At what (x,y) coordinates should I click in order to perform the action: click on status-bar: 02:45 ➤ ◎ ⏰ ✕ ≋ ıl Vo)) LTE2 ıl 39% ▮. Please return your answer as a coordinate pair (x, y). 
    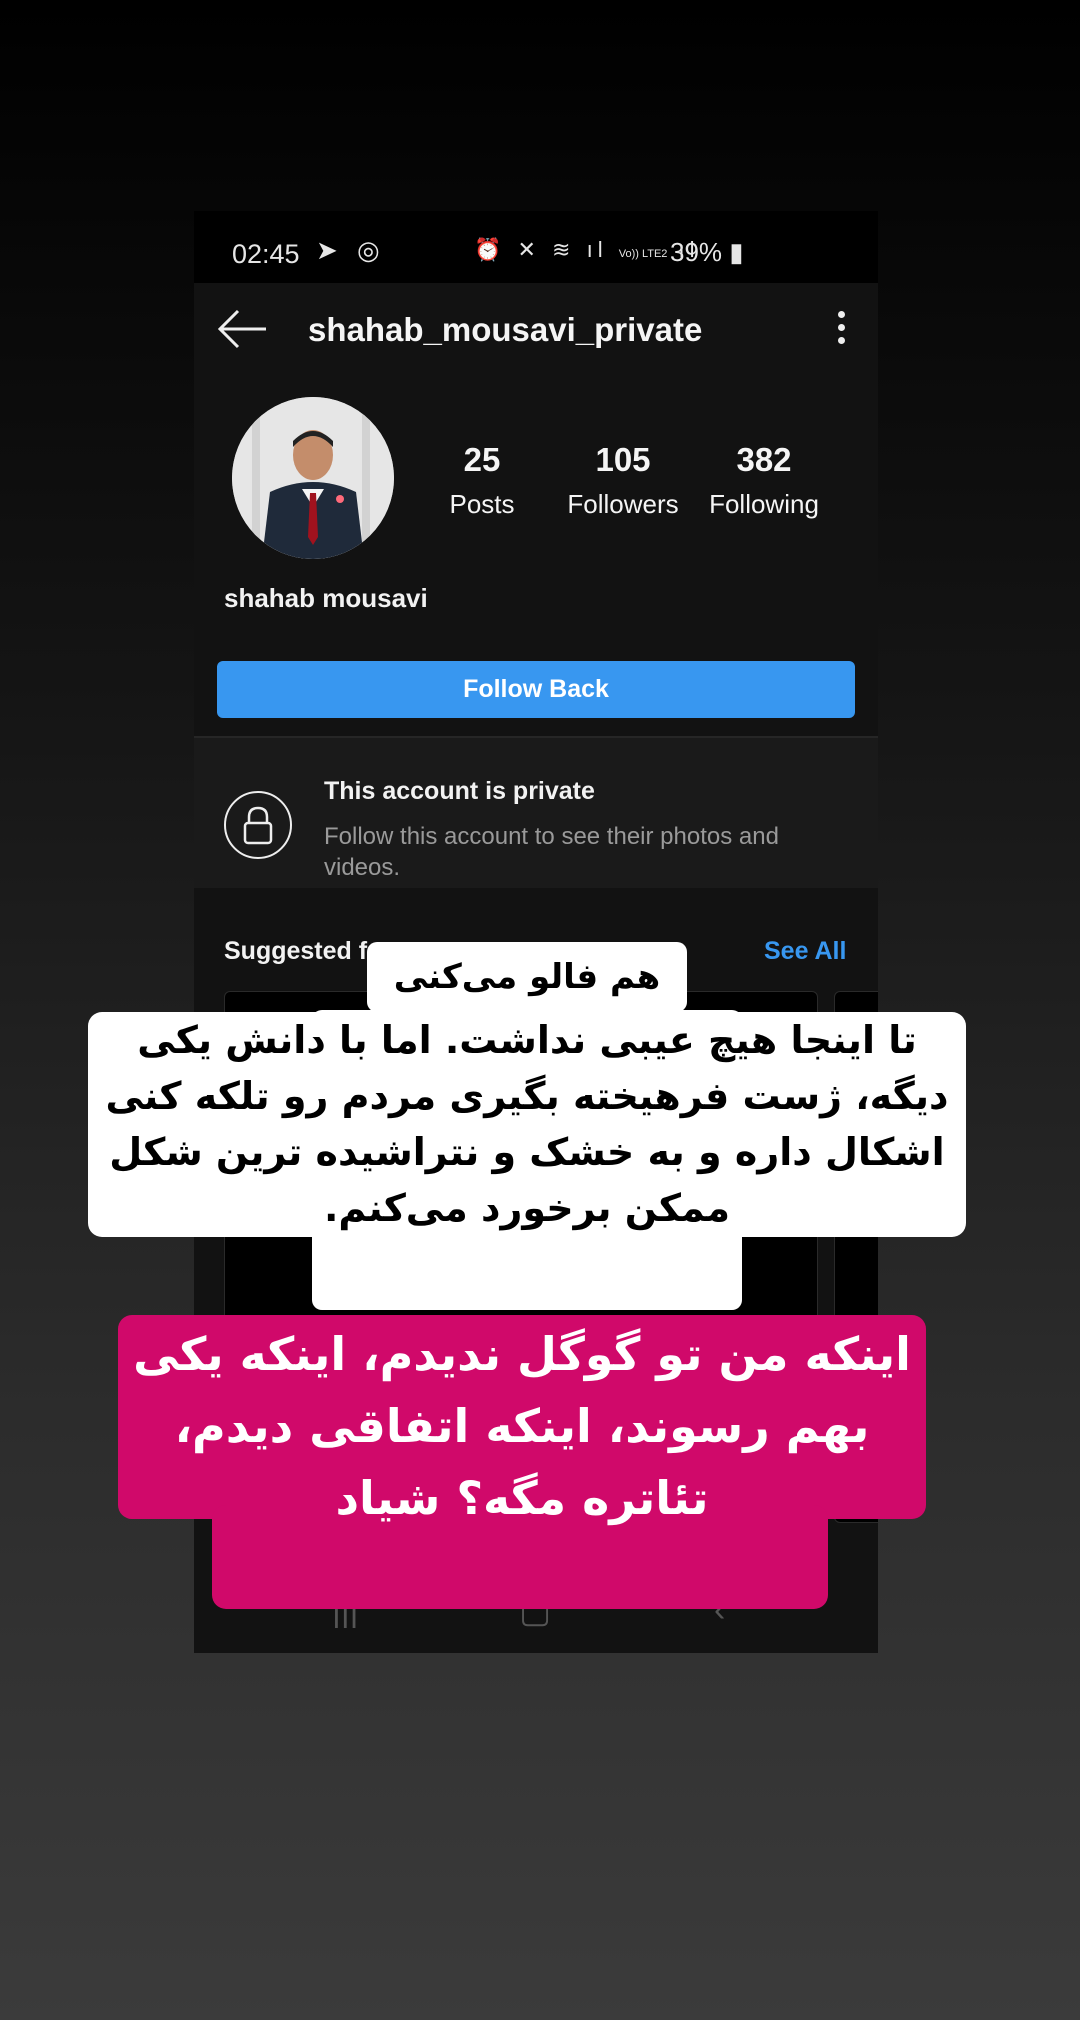
    Looking at the image, I should click on (536, 247).